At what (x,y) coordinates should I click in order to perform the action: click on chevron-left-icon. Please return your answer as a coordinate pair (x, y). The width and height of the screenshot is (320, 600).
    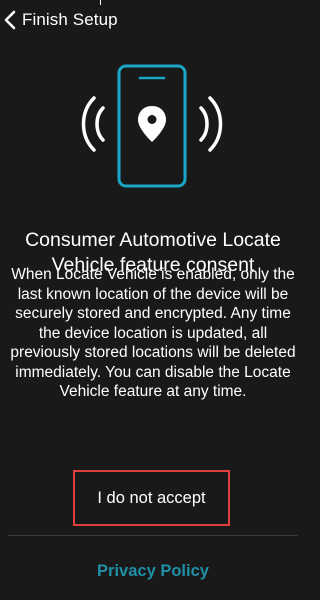
    Looking at the image, I should click on (10, 20).